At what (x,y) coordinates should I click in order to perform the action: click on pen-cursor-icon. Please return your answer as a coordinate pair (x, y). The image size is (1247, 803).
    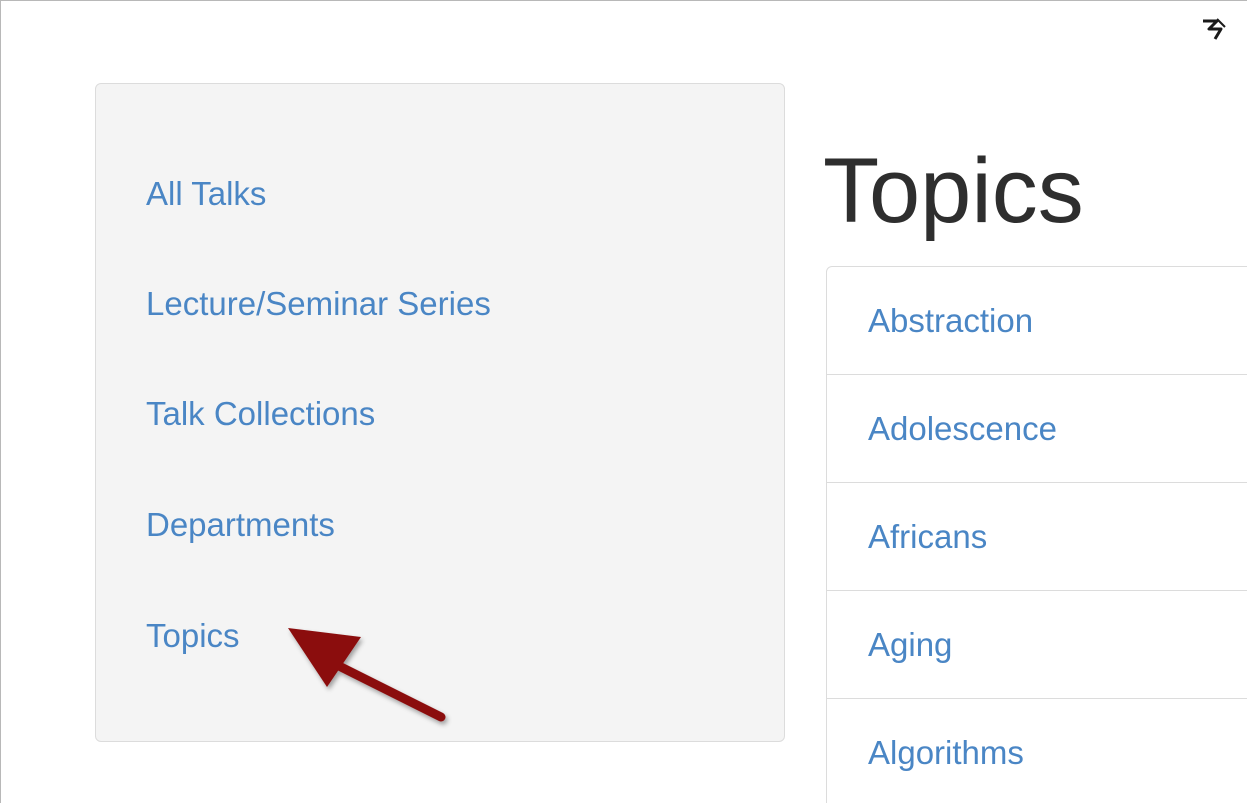
    Looking at the image, I should click on (1214, 29).